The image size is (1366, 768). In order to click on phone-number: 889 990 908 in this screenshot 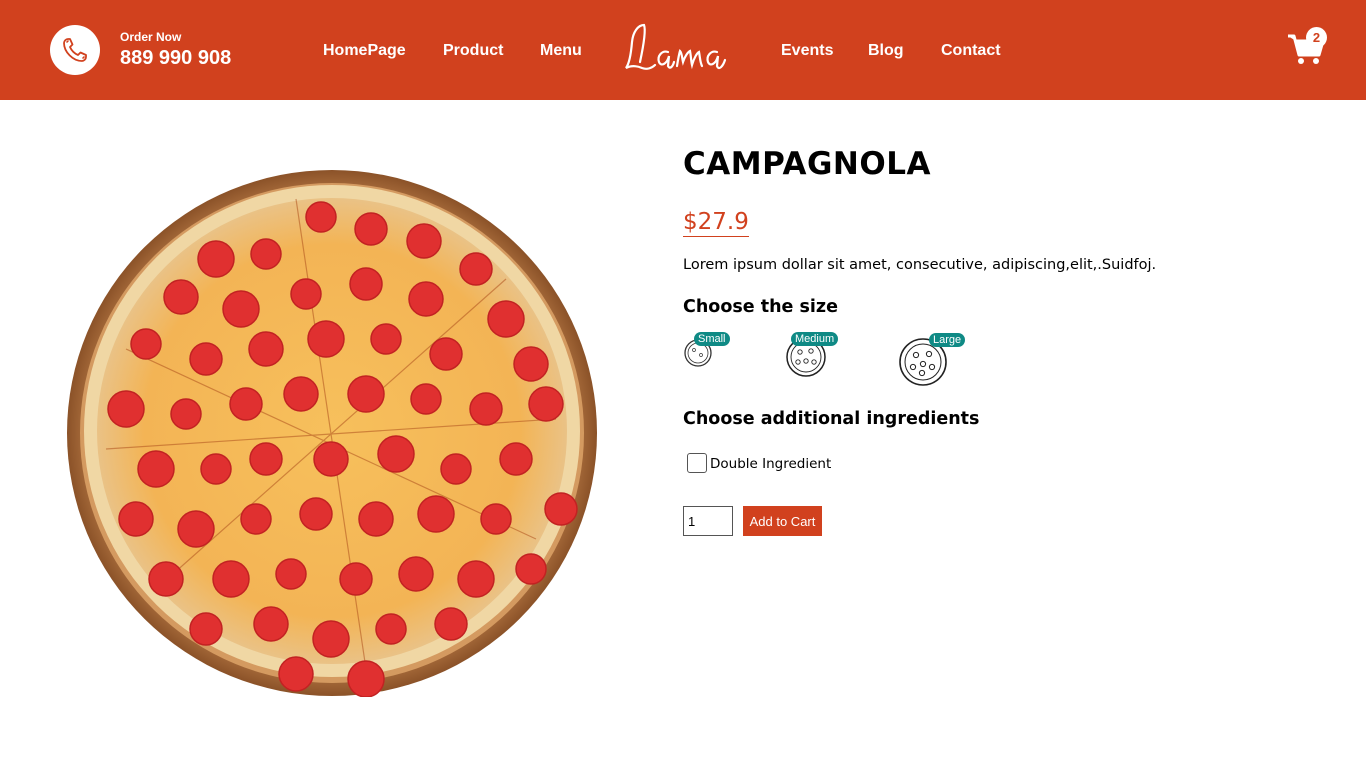, I will do `click(176, 58)`.